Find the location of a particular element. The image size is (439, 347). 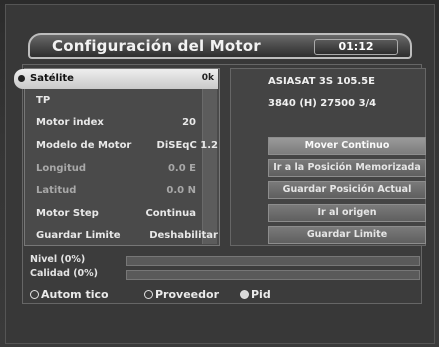

menu-item-label: Modelo de Motor is located at coordinates (84, 145).